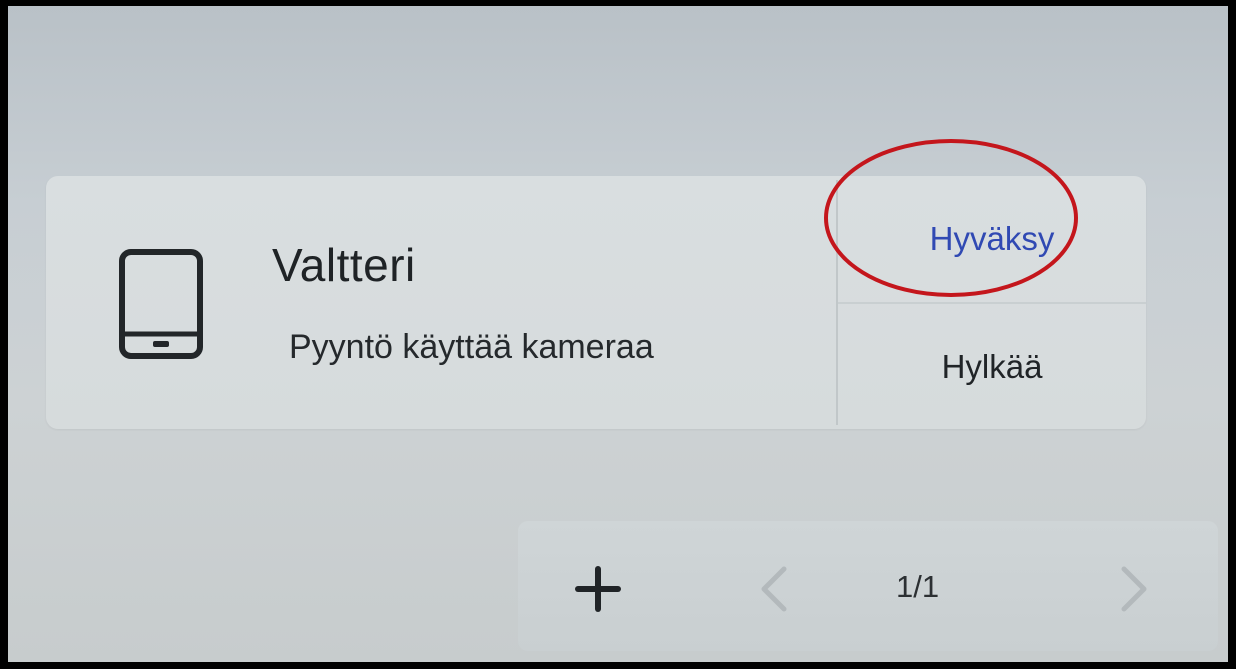 The image size is (1236, 669). What do you see at coordinates (161, 304) in the screenshot?
I see `tablet-icon` at bounding box center [161, 304].